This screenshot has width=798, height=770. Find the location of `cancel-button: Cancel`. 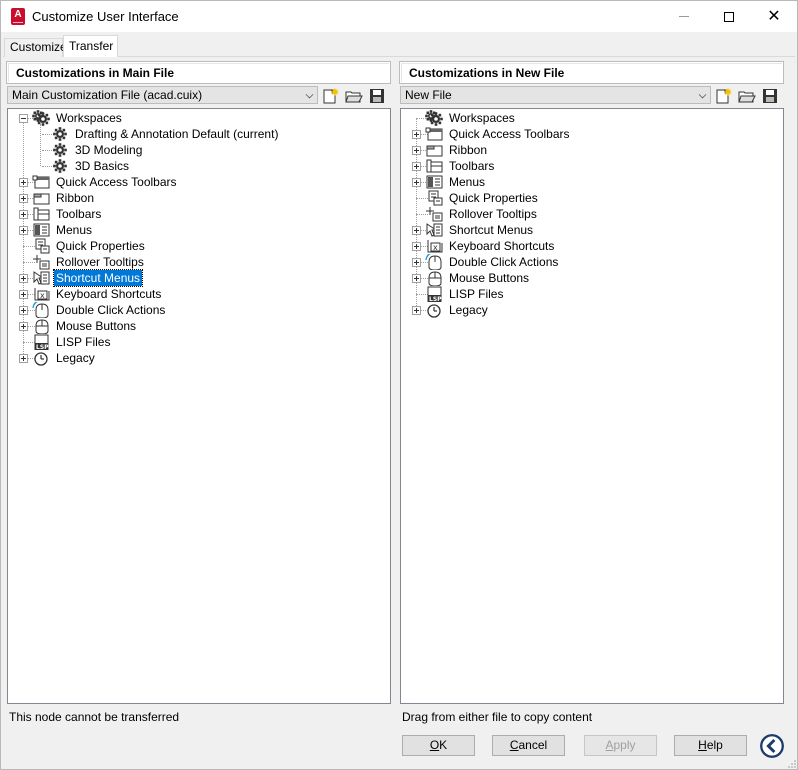

cancel-button: Cancel is located at coordinates (528, 745).